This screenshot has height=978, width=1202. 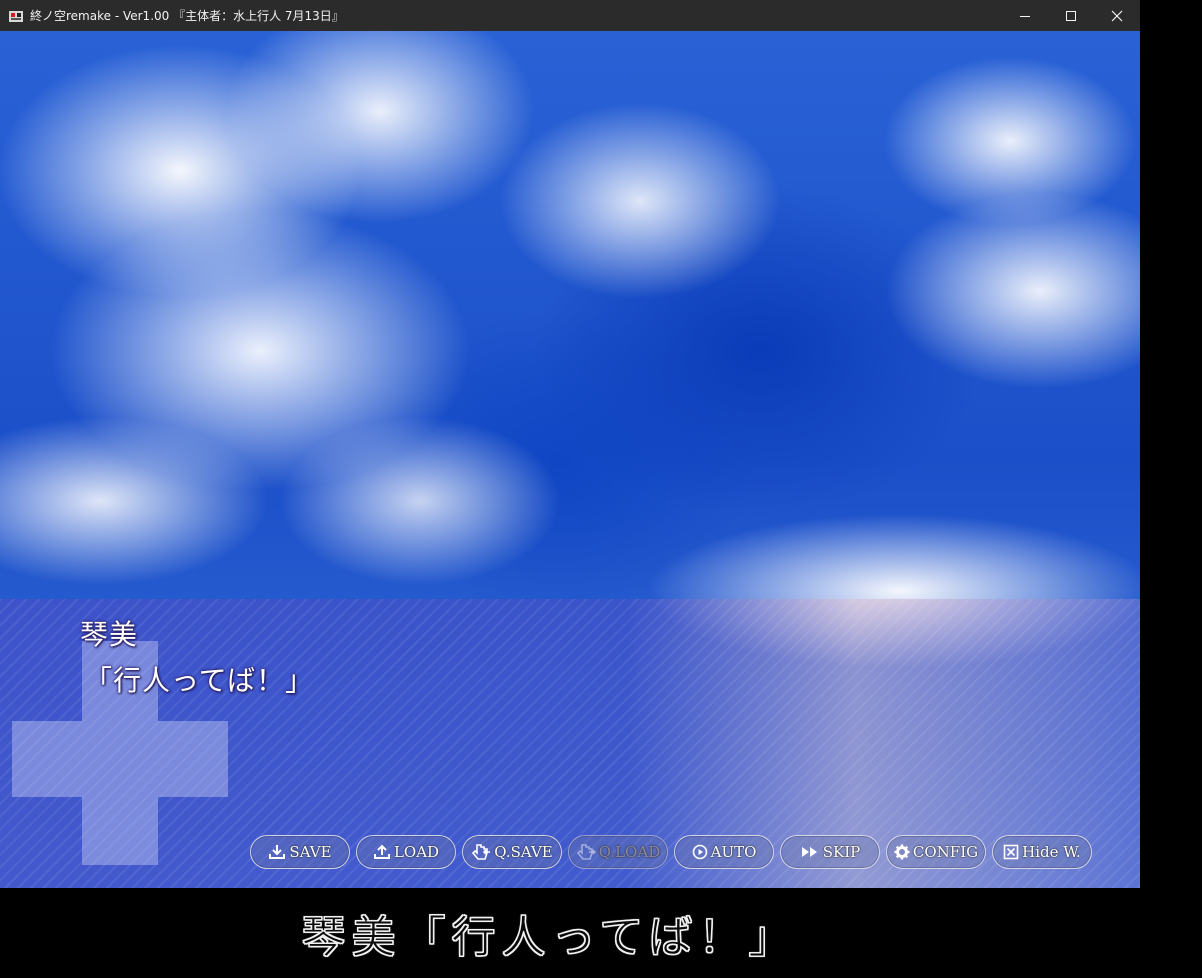 I want to click on quick-save-label: Q.SAVE, so click(x=523, y=852).